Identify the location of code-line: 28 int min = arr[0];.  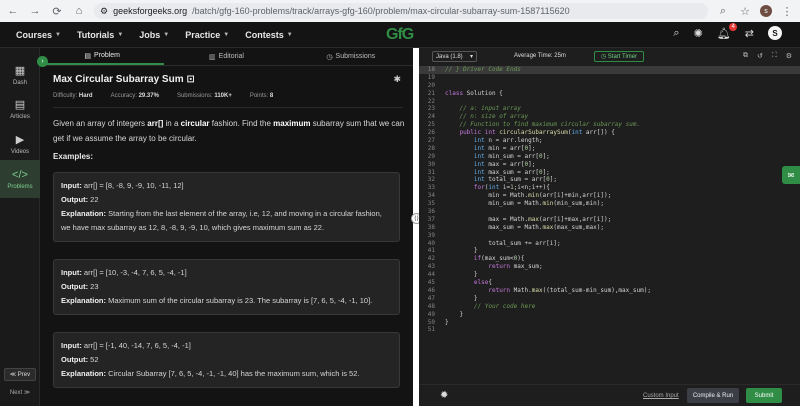
(609, 149).